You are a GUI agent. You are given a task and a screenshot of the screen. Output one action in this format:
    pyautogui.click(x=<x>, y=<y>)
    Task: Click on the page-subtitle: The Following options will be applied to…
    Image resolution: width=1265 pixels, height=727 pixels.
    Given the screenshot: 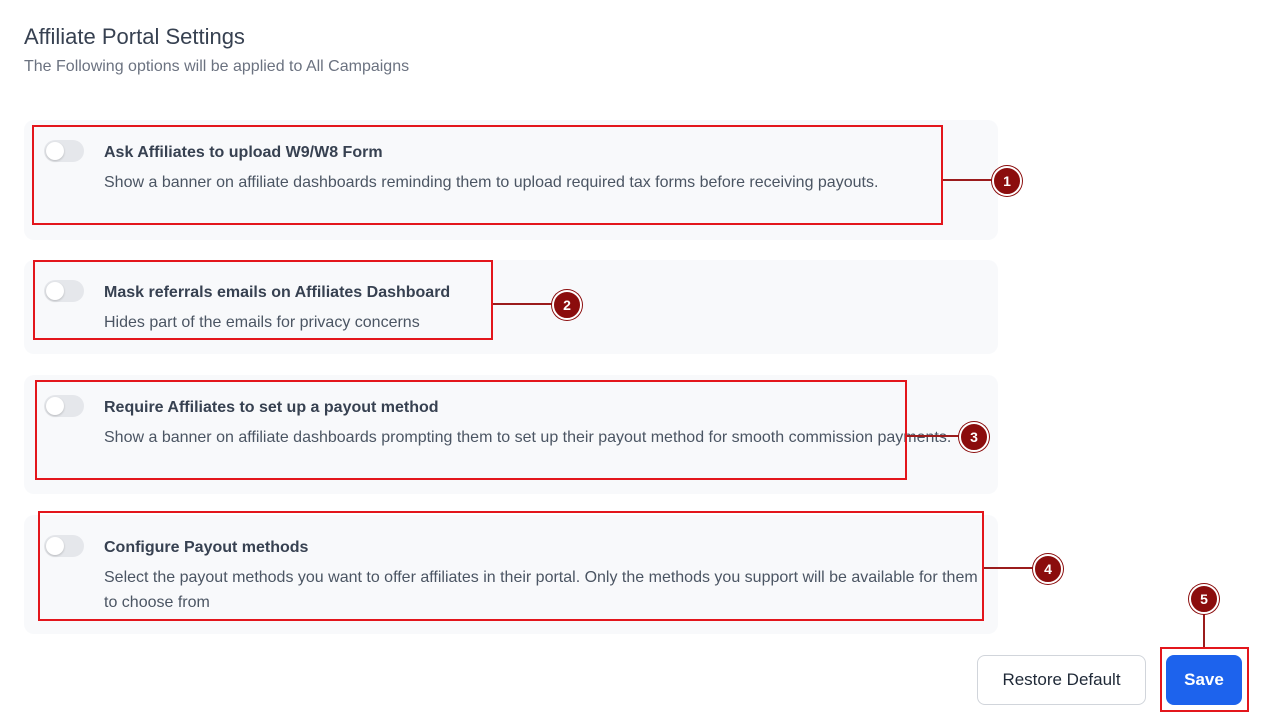 What is the action you would take?
    pyautogui.click(x=217, y=66)
    